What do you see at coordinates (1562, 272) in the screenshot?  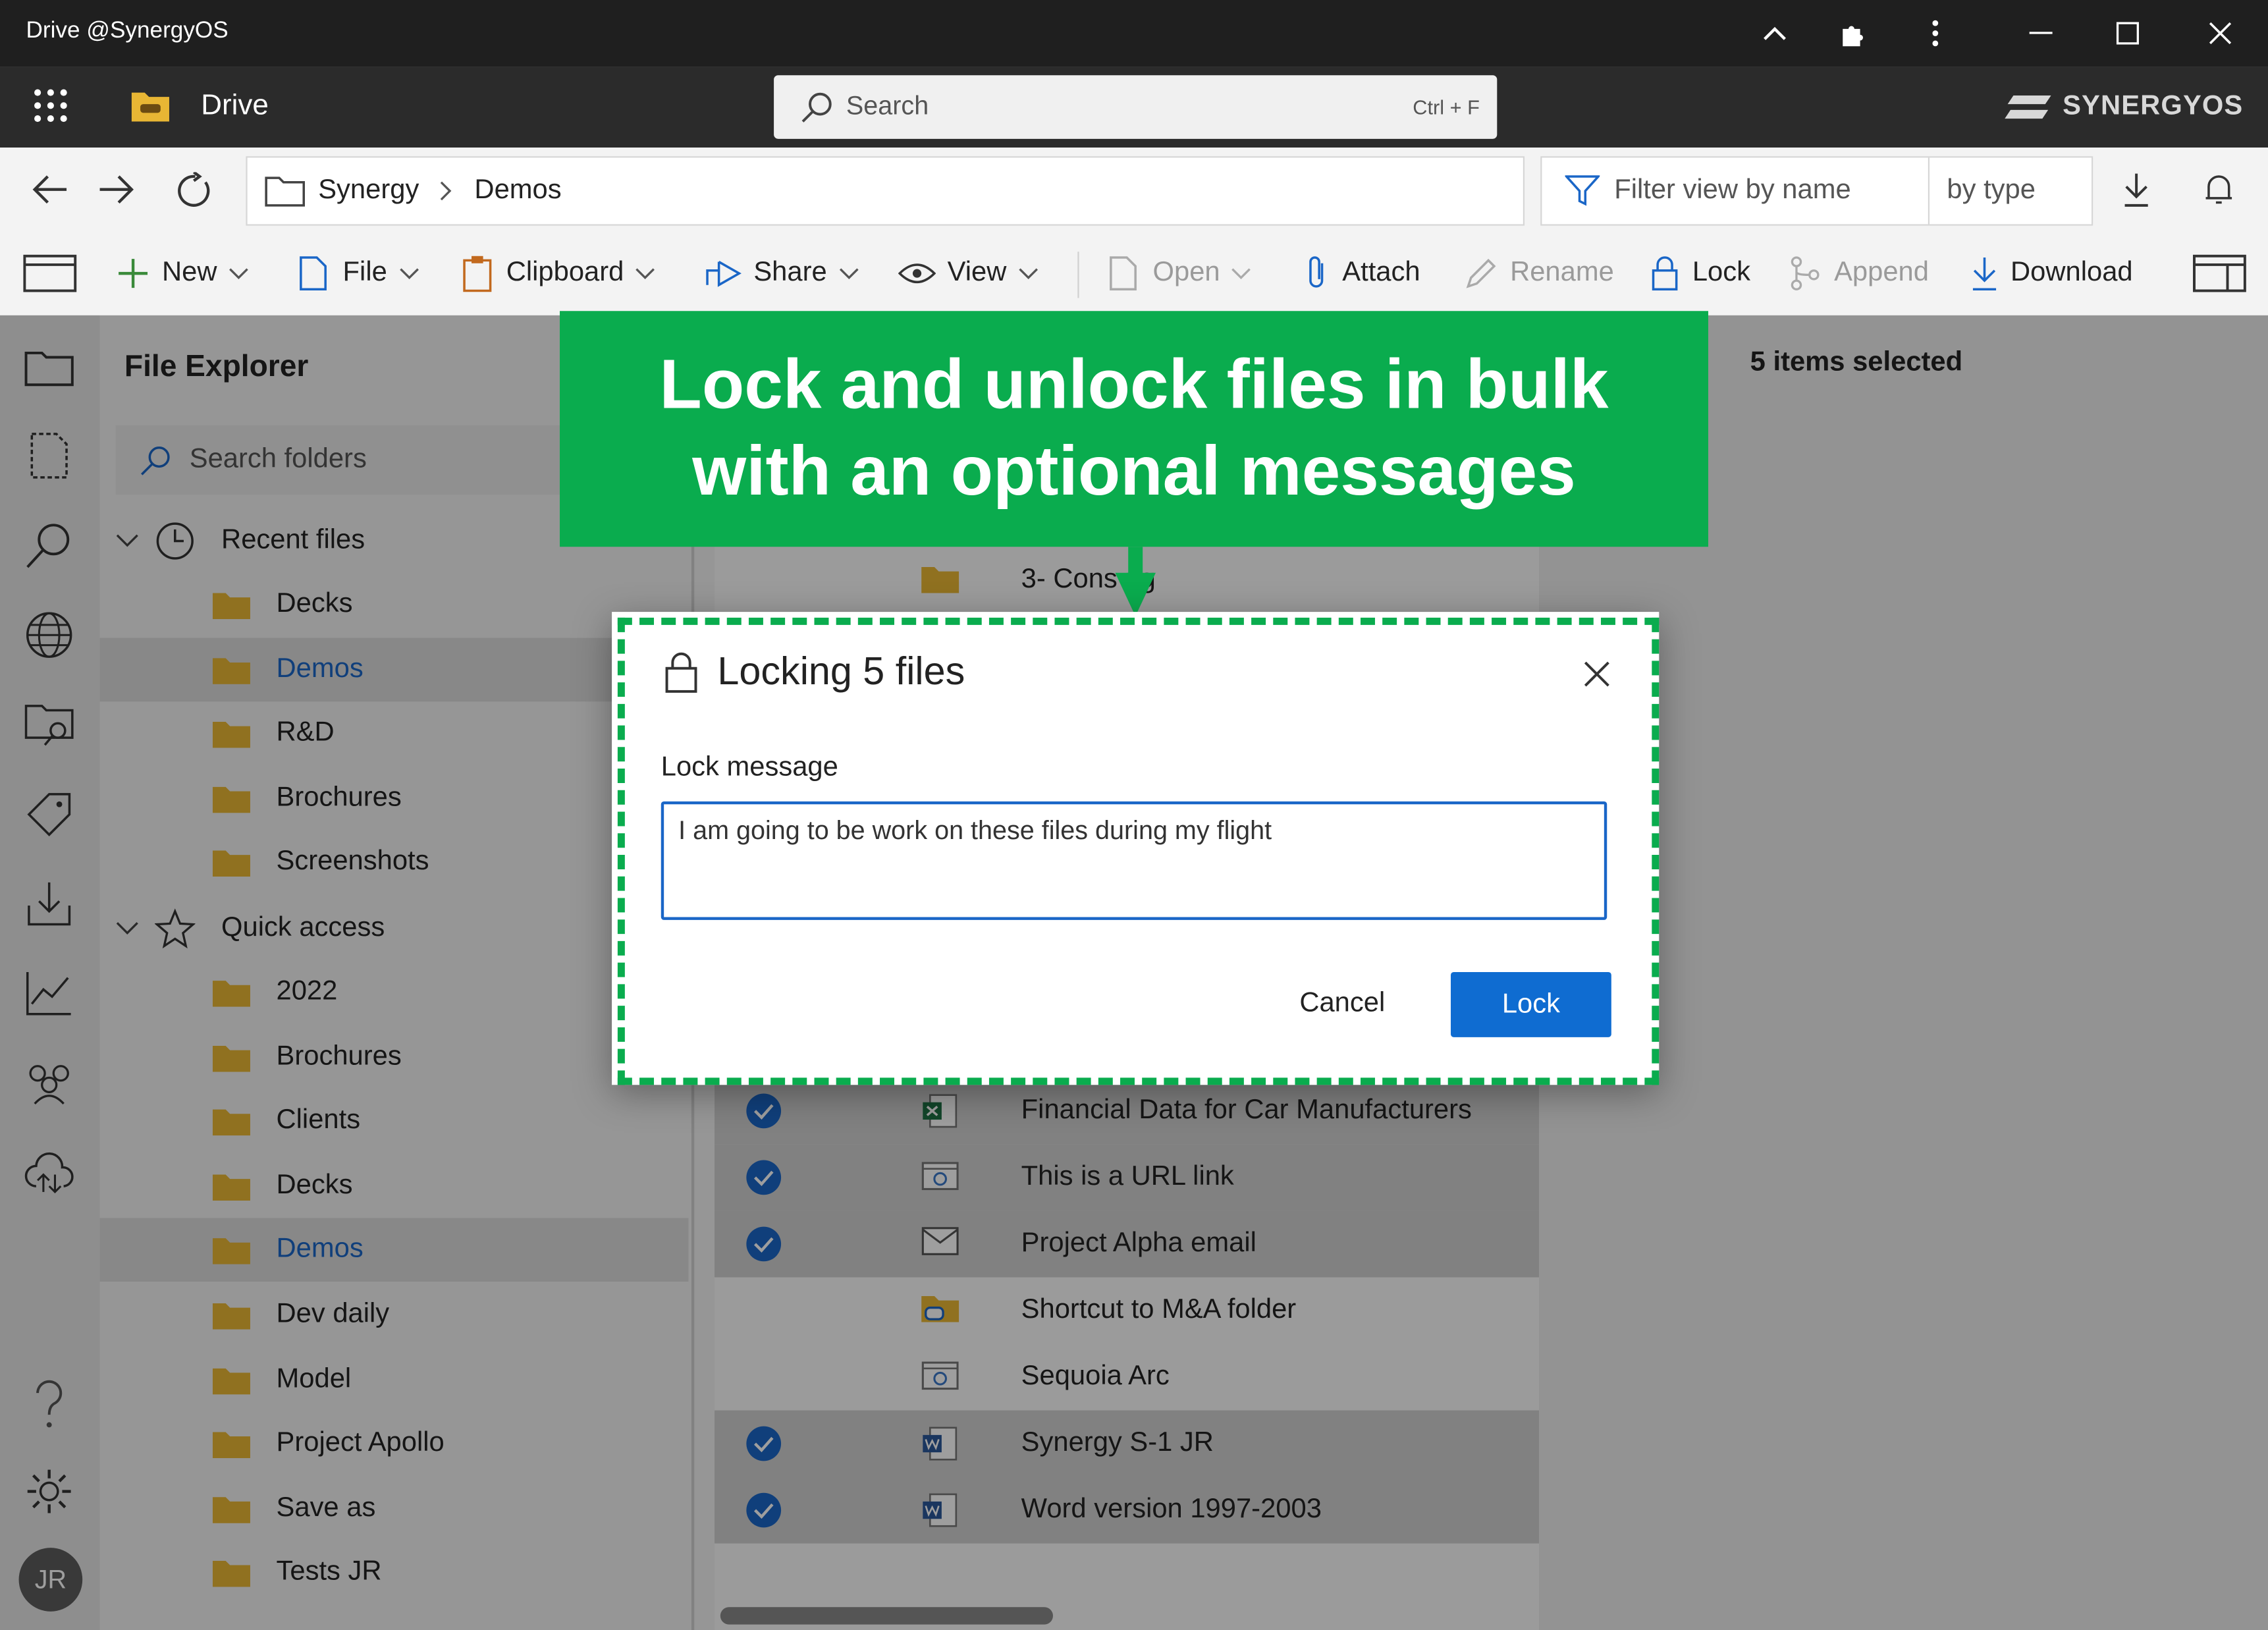 I see `rename-label: Rename` at bounding box center [1562, 272].